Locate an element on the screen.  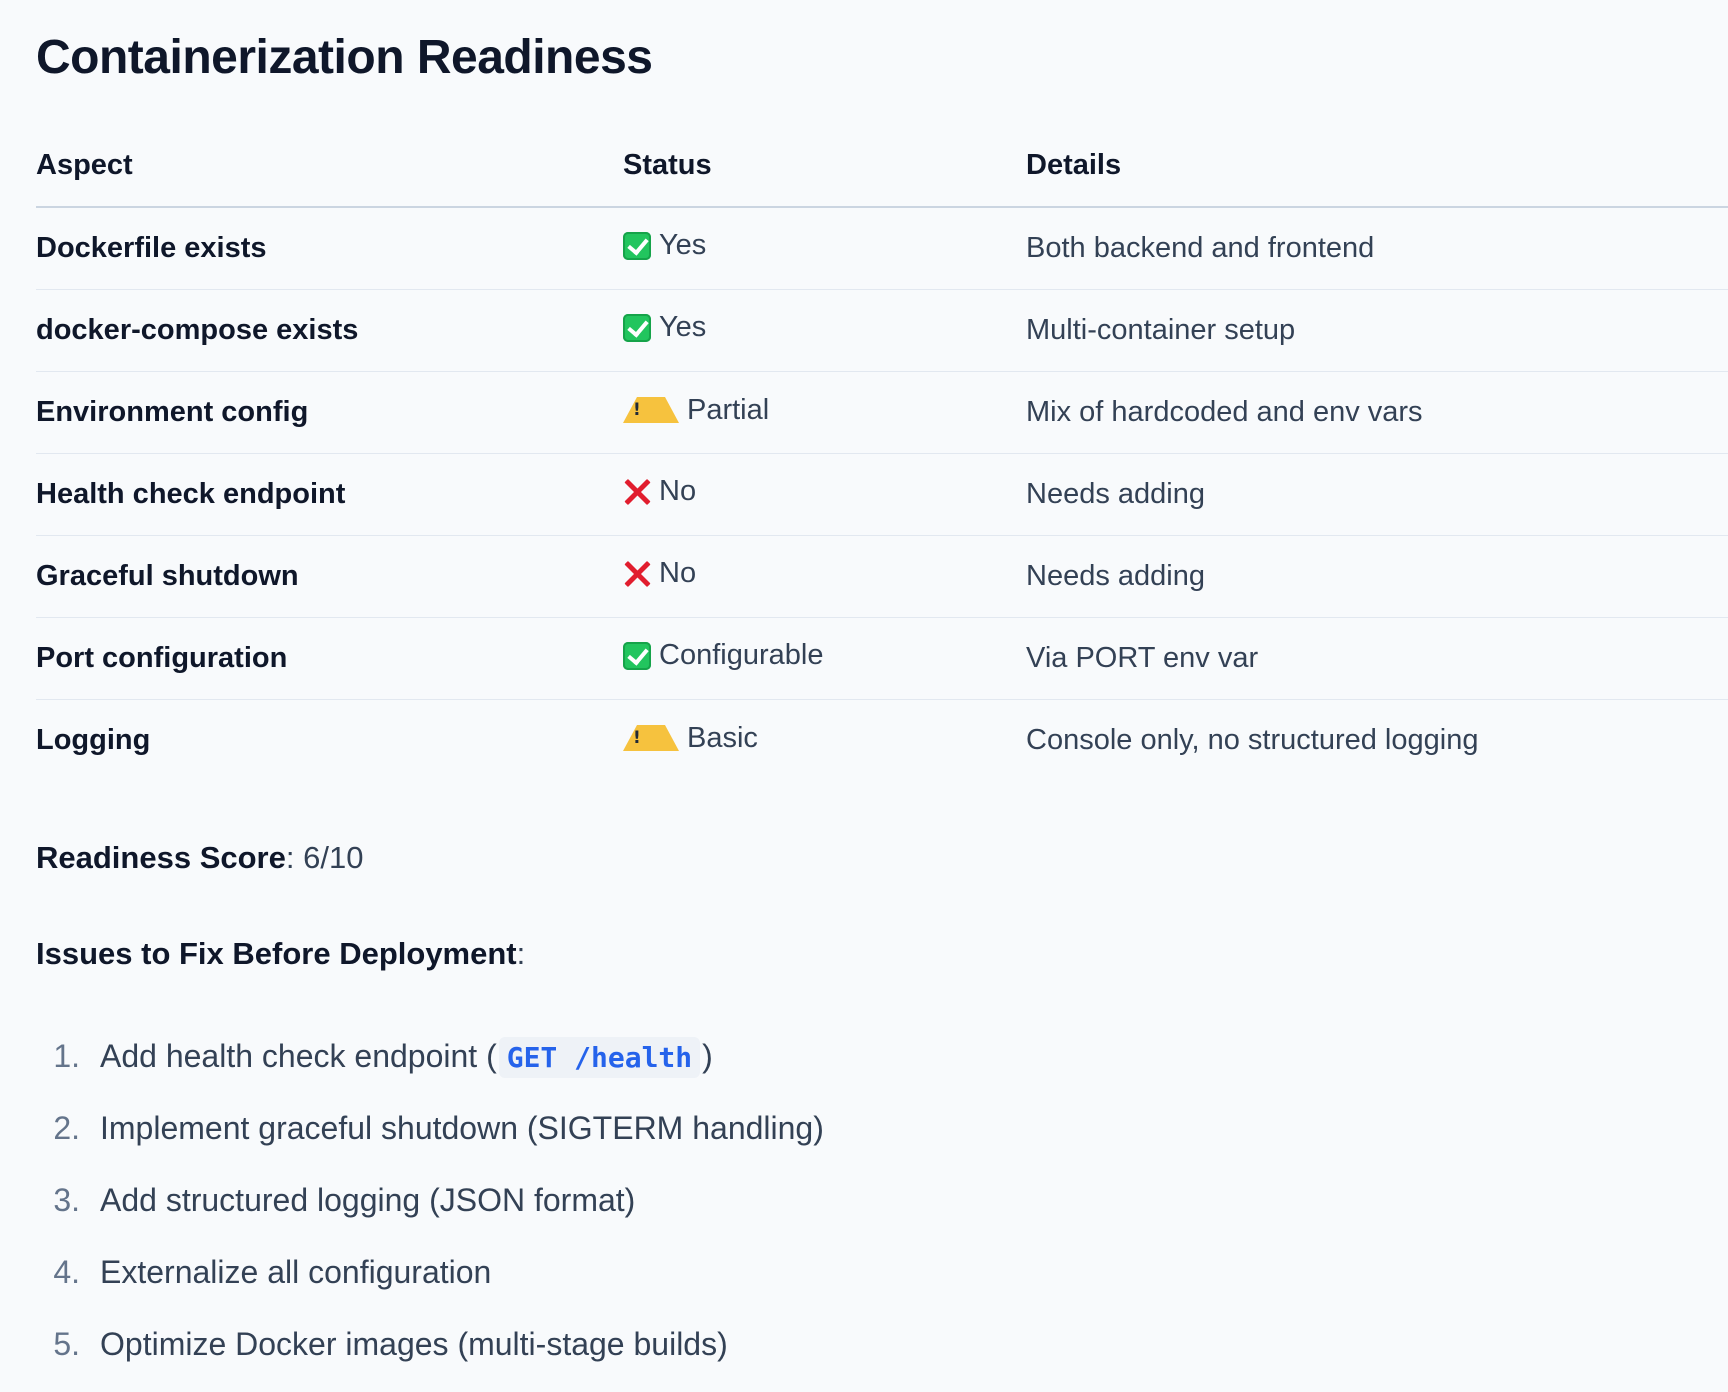
list-number: 4. is located at coordinates (66, 1271).